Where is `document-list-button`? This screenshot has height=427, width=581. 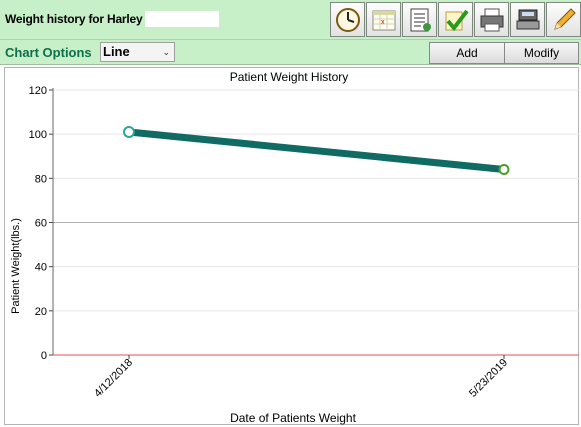
document-list-button is located at coordinates (419, 19).